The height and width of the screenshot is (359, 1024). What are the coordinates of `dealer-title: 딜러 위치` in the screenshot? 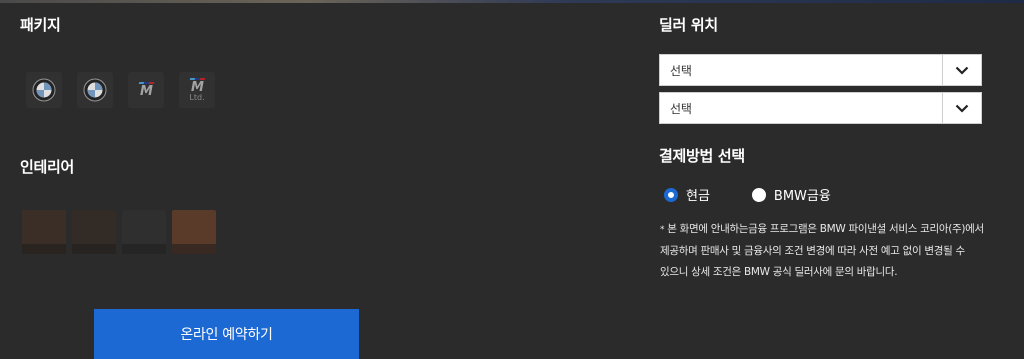 It's located at (688, 25).